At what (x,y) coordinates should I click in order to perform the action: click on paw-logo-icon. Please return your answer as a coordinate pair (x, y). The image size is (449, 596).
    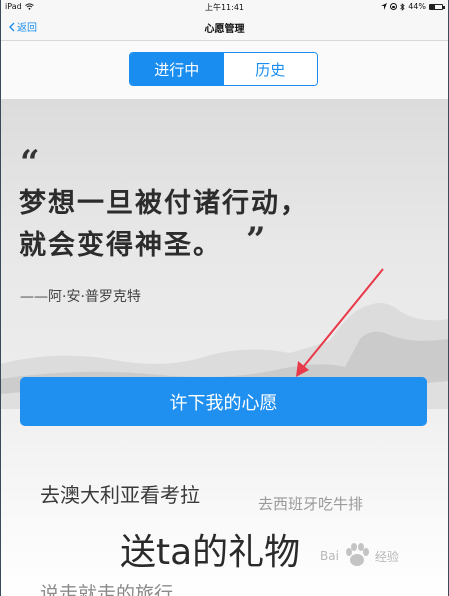
    Looking at the image, I should click on (357, 554).